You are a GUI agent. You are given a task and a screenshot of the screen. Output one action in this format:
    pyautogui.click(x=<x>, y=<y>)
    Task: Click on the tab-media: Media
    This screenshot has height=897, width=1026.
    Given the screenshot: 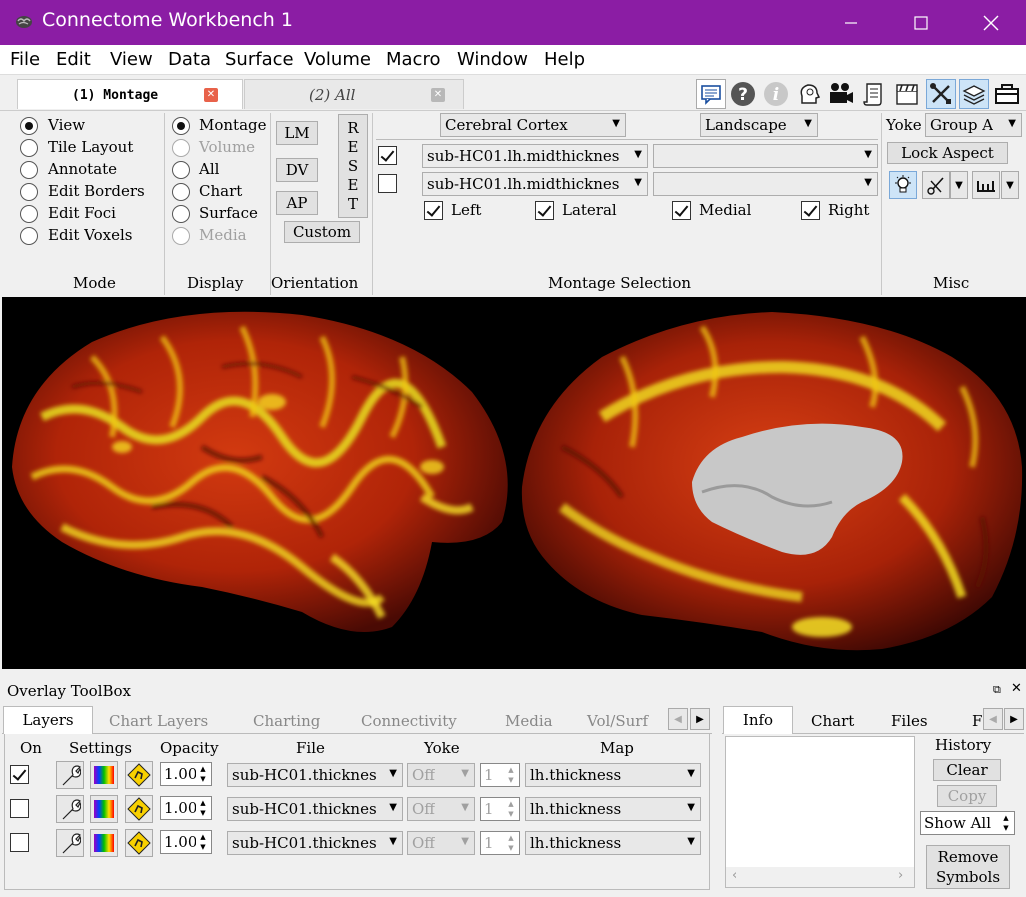 What is the action you would take?
    pyautogui.click(x=529, y=720)
    